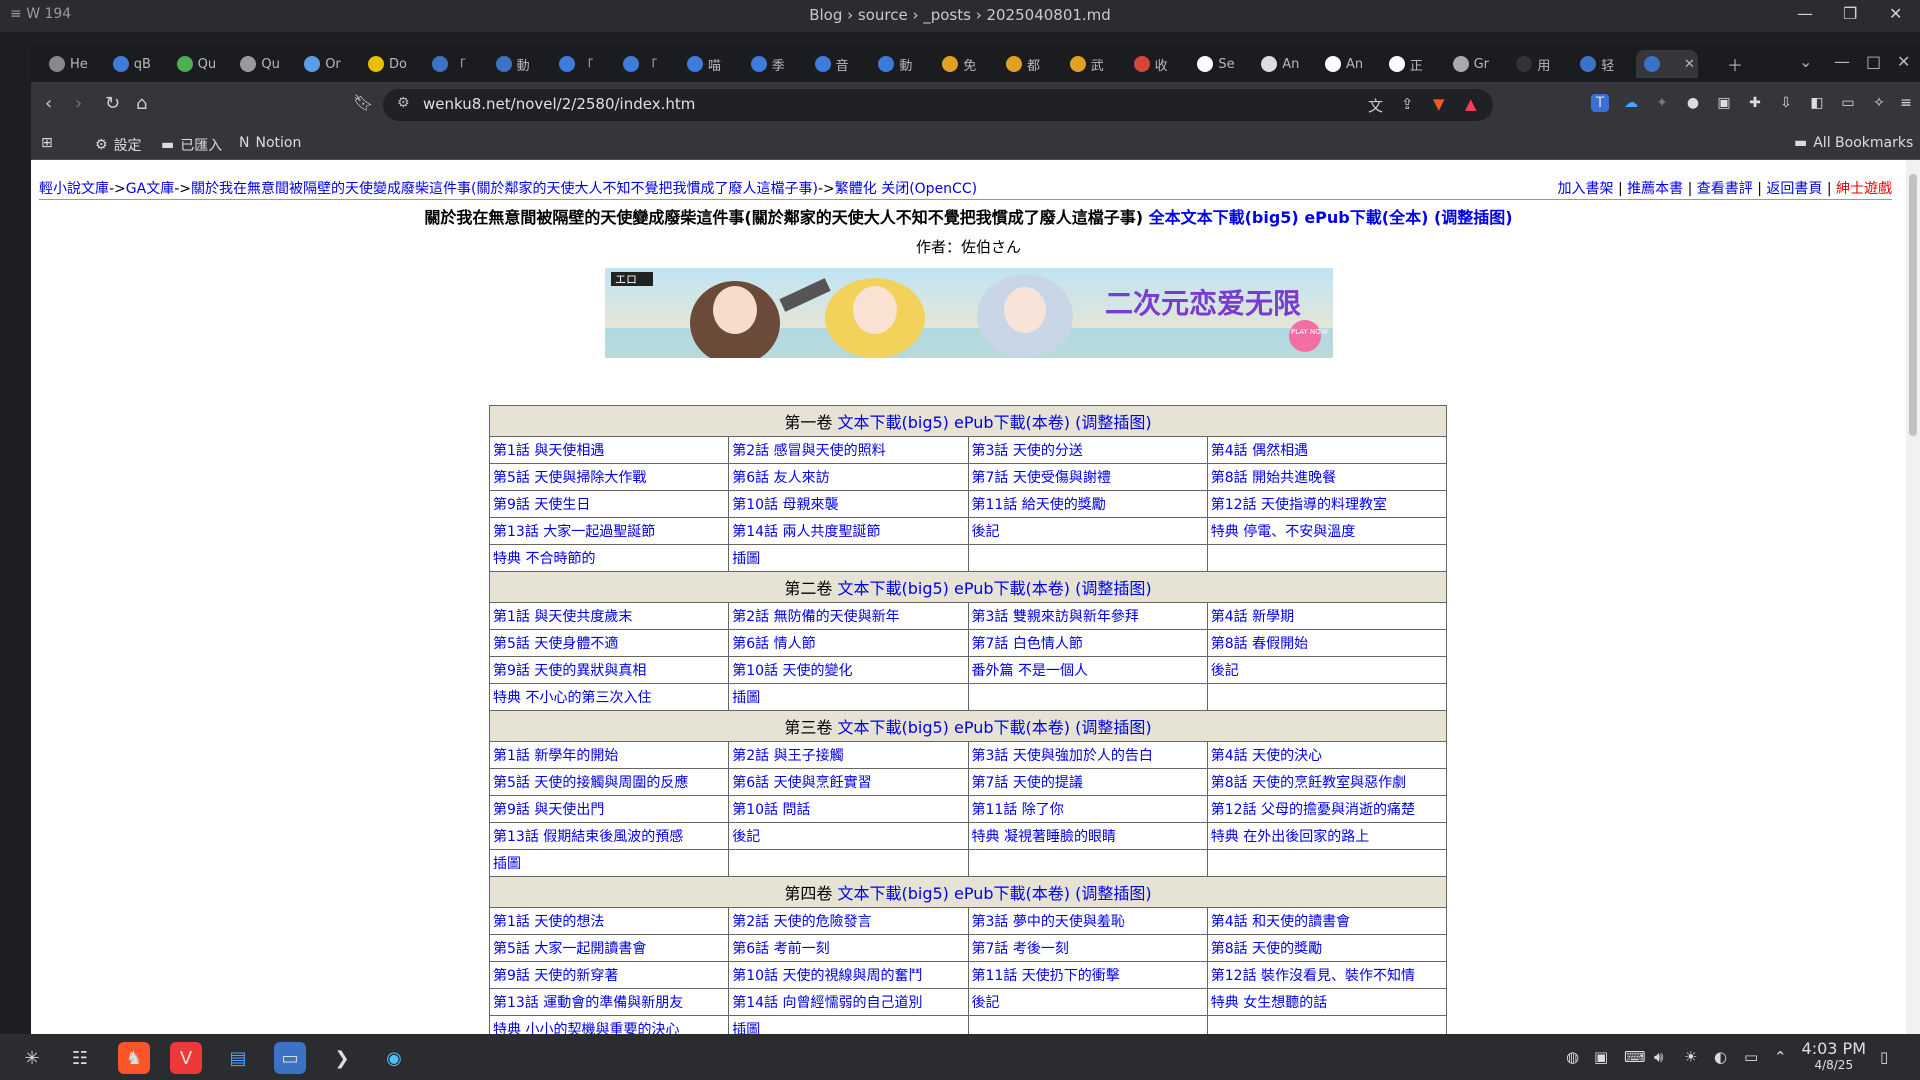 The image size is (1920, 1080). What do you see at coordinates (1046, 976) in the screenshot?
I see `chapter-link: 第11話 天使扔下的衝擊` at bounding box center [1046, 976].